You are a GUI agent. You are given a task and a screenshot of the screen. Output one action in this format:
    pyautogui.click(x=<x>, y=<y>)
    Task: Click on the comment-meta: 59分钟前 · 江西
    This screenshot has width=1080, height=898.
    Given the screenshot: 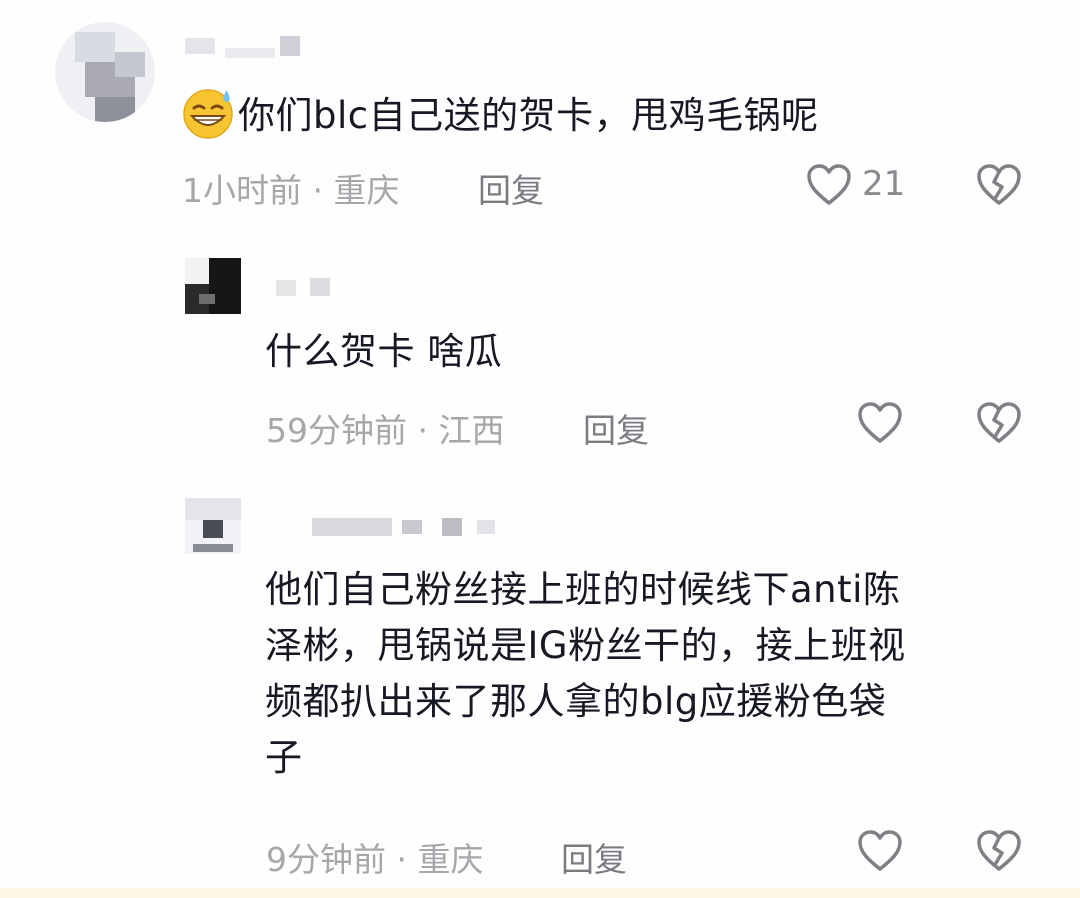 What is the action you would take?
    pyautogui.click(x=385, y=430)
    